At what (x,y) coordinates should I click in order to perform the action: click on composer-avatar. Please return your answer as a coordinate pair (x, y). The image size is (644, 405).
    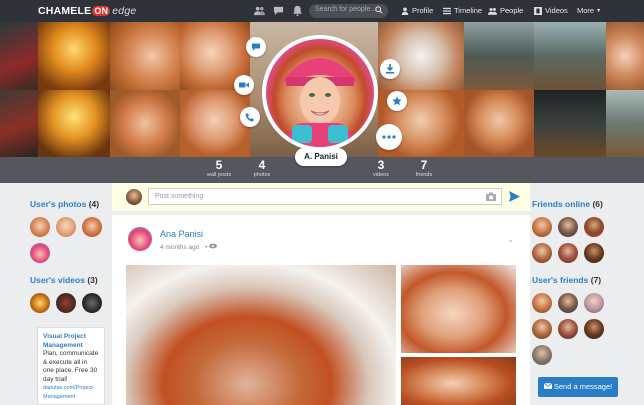
    Looking at the image, I should click on (134, 197).